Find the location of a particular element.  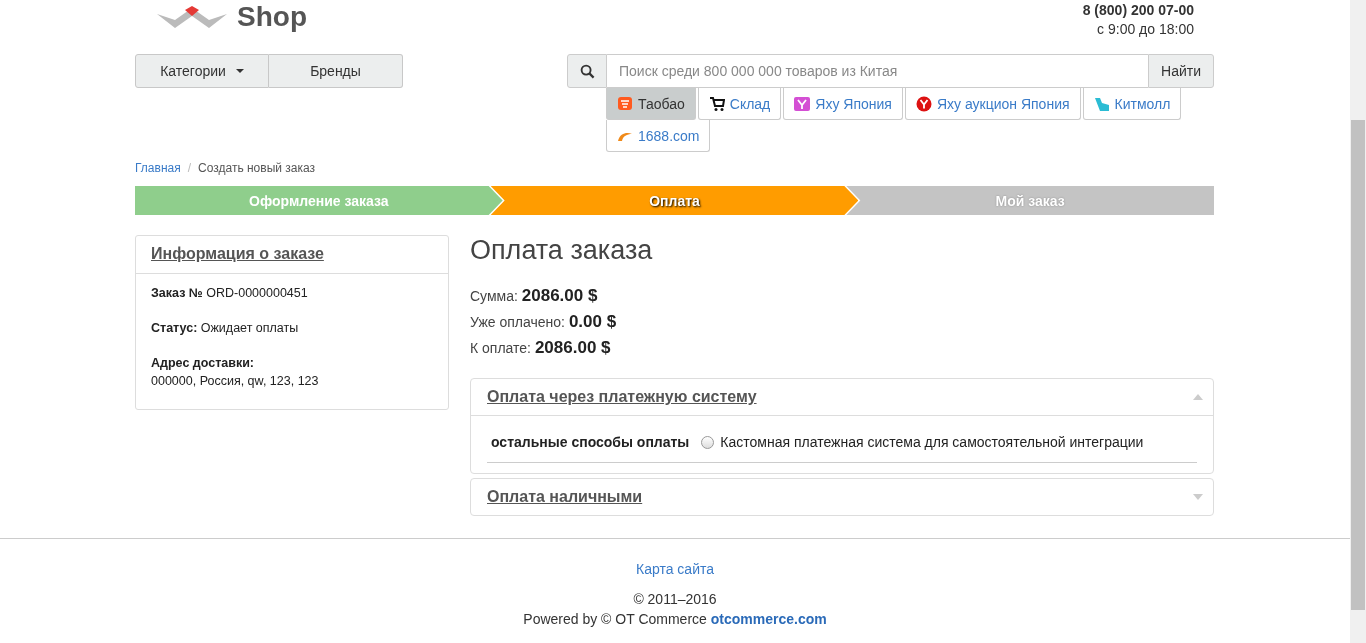

scrollbar-thumb is located at coordinates (1358, 365).